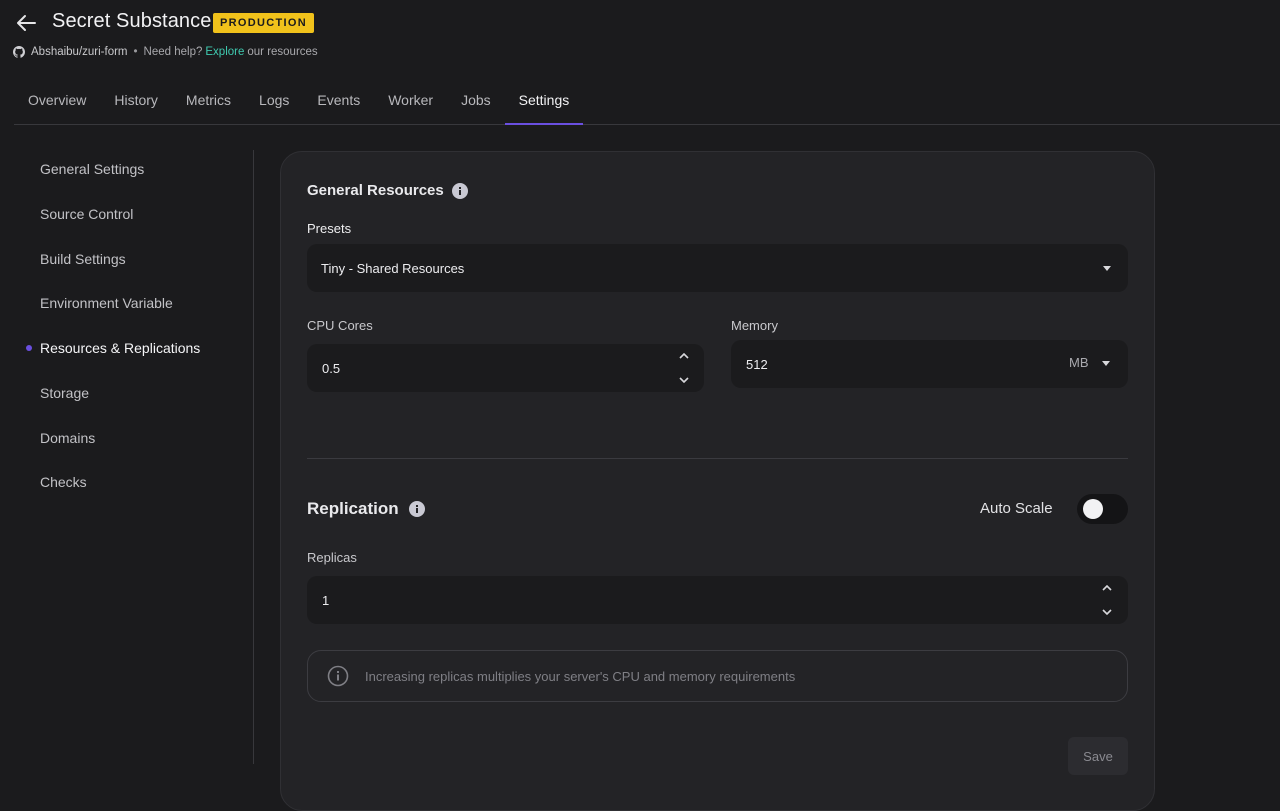 This screenshot has width=1280, height=811. I want to click on presets-value: Tiny - Shared Resources, so click(393, 268).